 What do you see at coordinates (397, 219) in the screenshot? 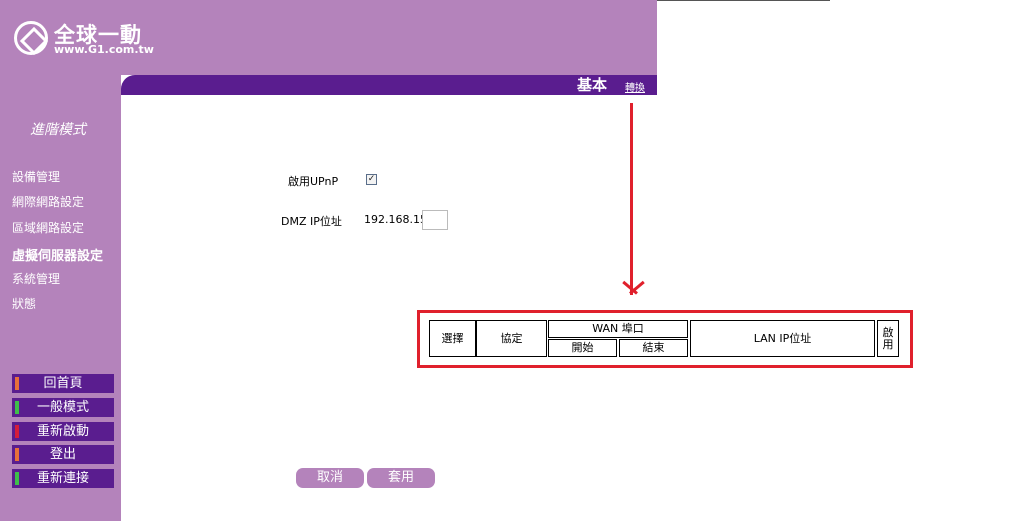
I see `dmz-ip-prefix: 192.168.15.` at bounding box center [397, 219].